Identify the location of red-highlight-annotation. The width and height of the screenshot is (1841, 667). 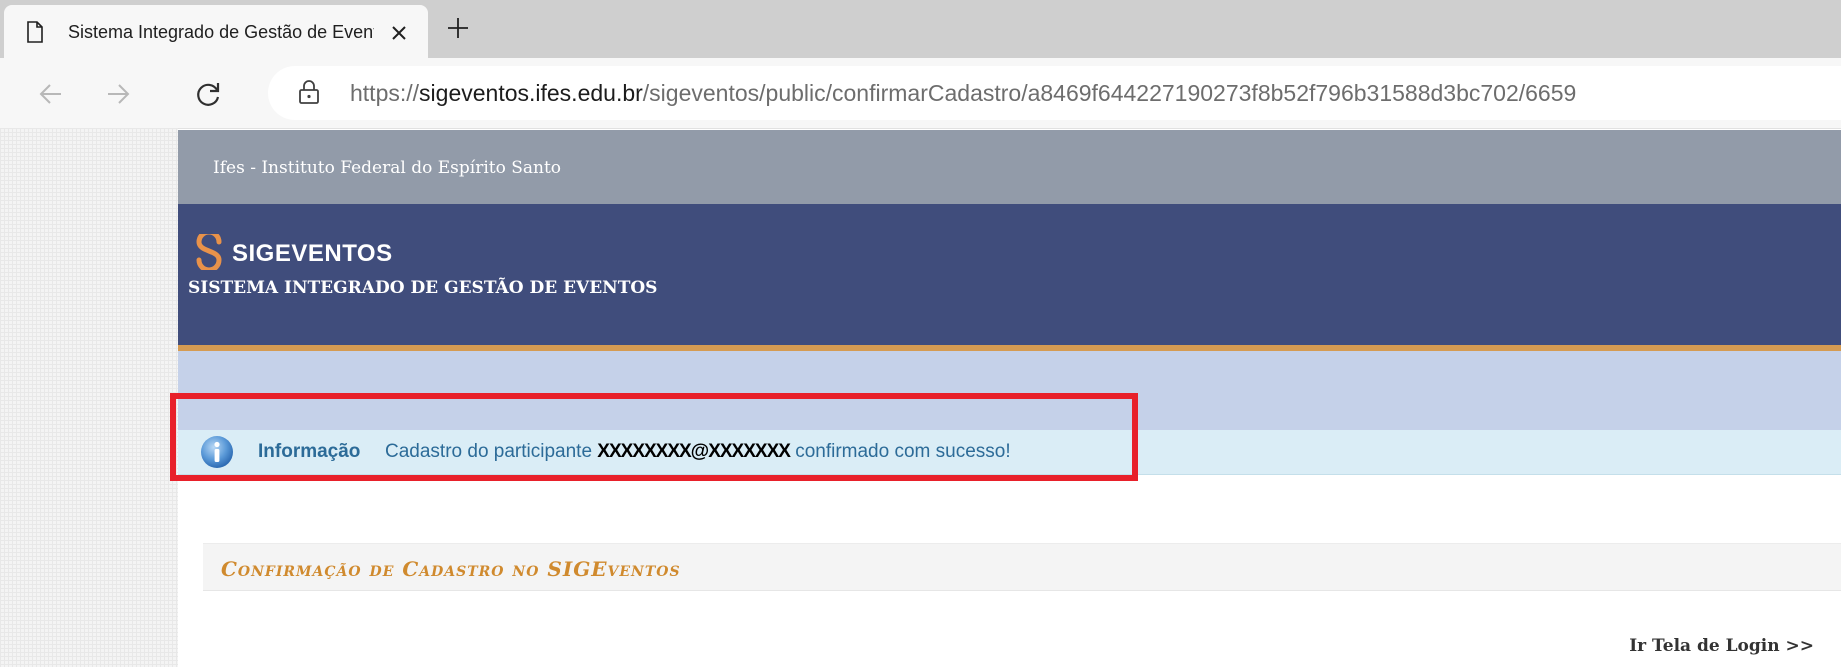
(654, 437).